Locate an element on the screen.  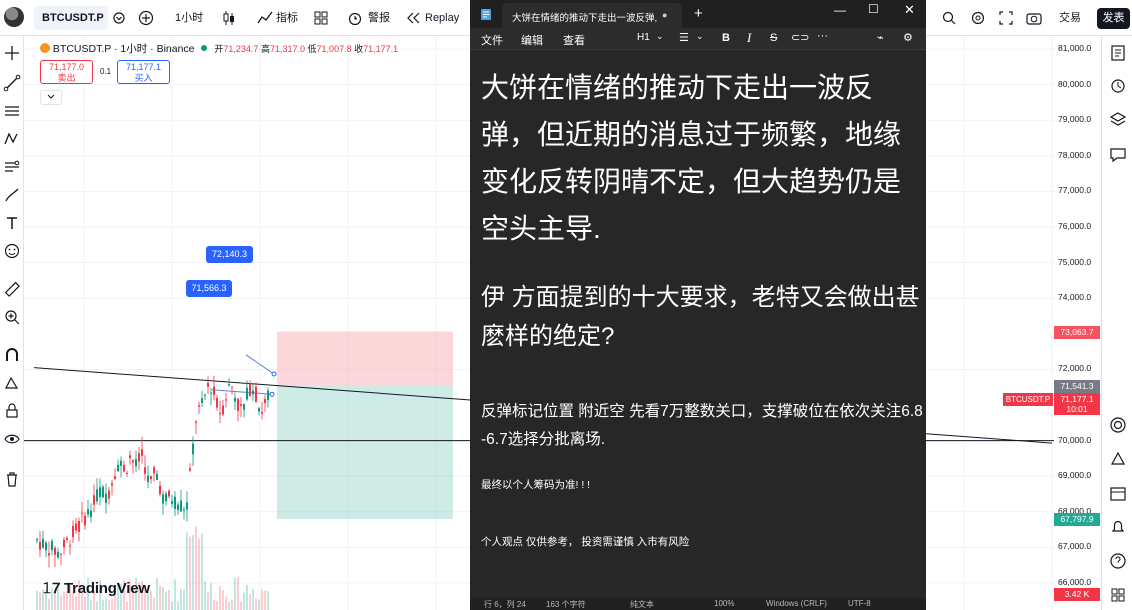
zoom-in-icon is located at coordinates (12, 317).